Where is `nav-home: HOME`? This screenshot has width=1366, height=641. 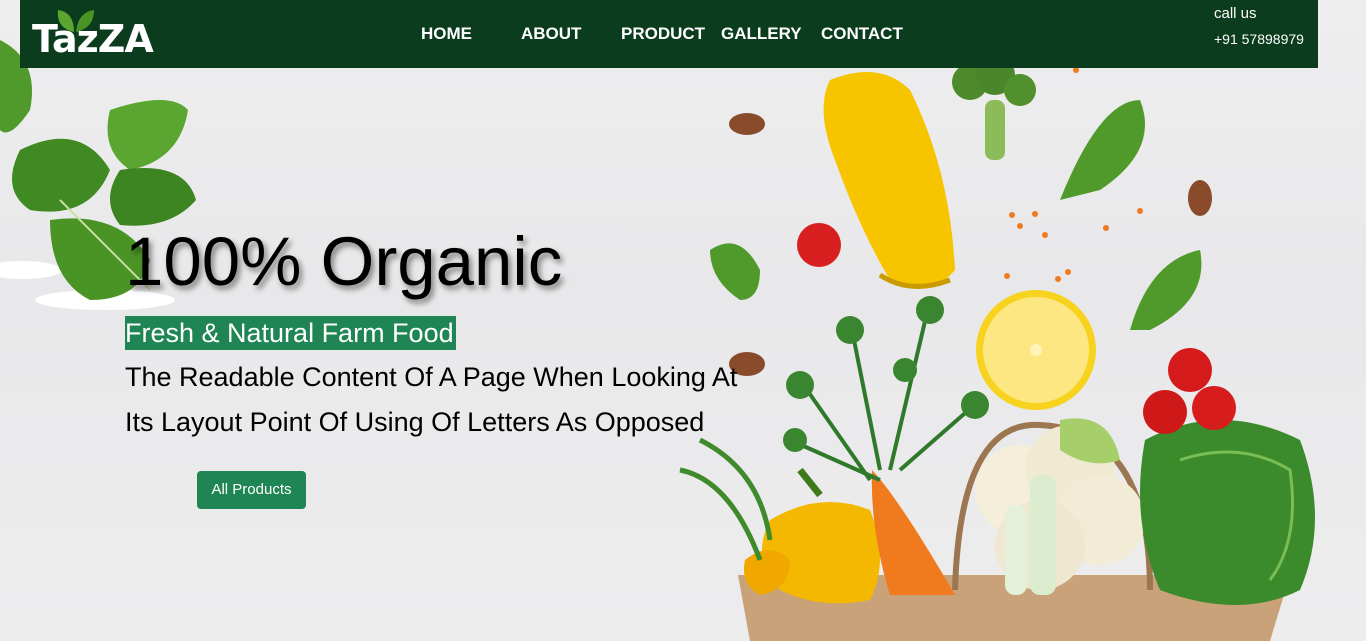 nav-home: HOME is located at coordinates (446, 34).